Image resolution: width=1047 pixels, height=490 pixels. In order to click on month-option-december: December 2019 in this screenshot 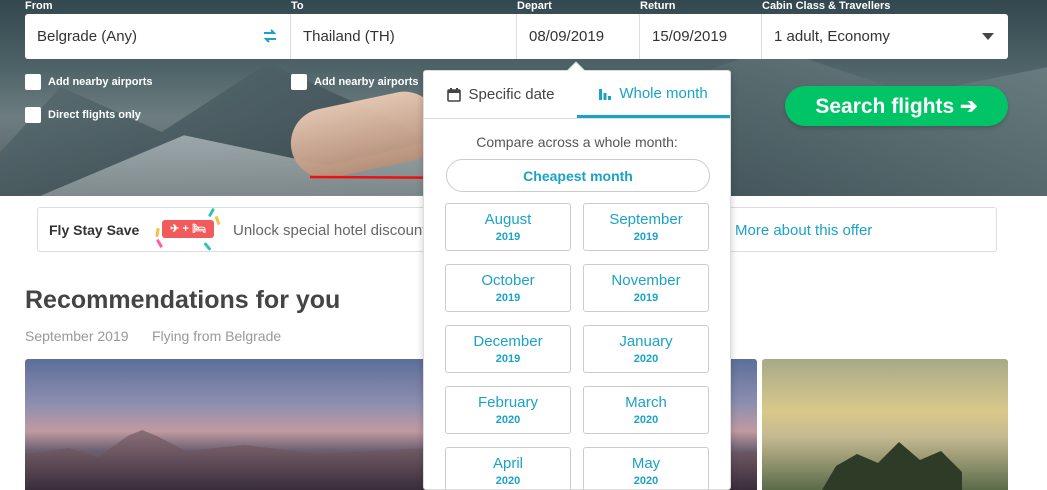, I will do `click(508, 349)`.